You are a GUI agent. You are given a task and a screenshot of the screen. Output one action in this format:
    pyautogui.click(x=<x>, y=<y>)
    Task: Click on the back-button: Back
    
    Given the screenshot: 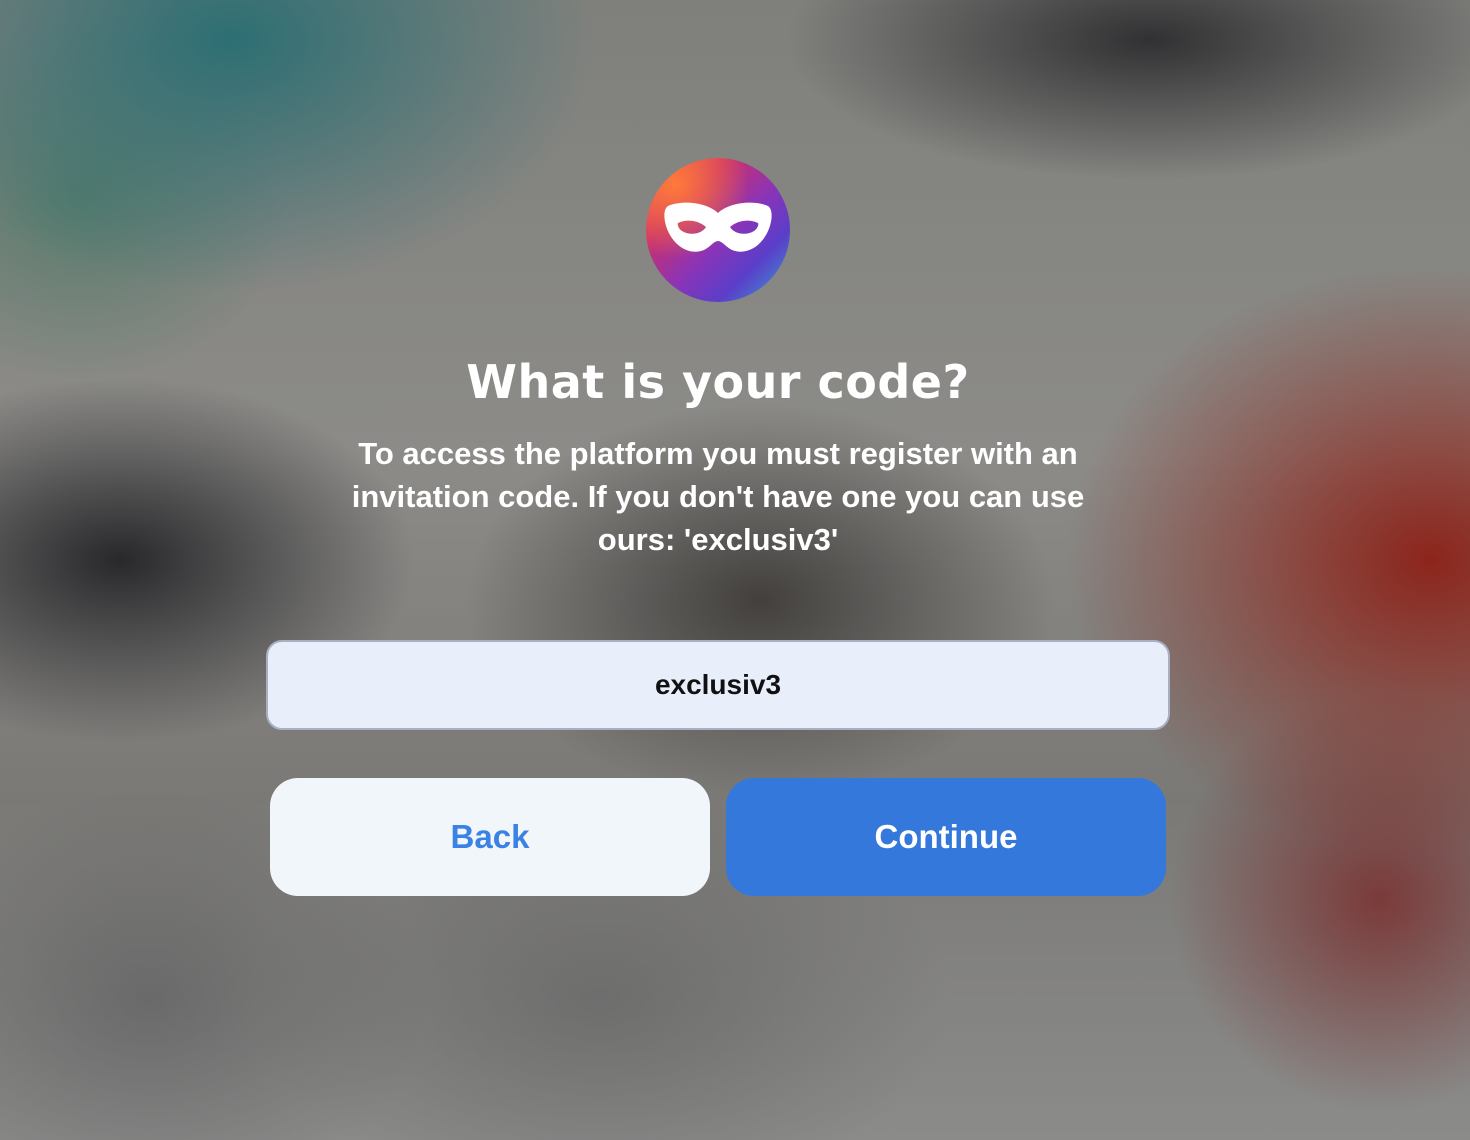 What is the action you would take?
    pyautogui.click(x=490, y=837)
    